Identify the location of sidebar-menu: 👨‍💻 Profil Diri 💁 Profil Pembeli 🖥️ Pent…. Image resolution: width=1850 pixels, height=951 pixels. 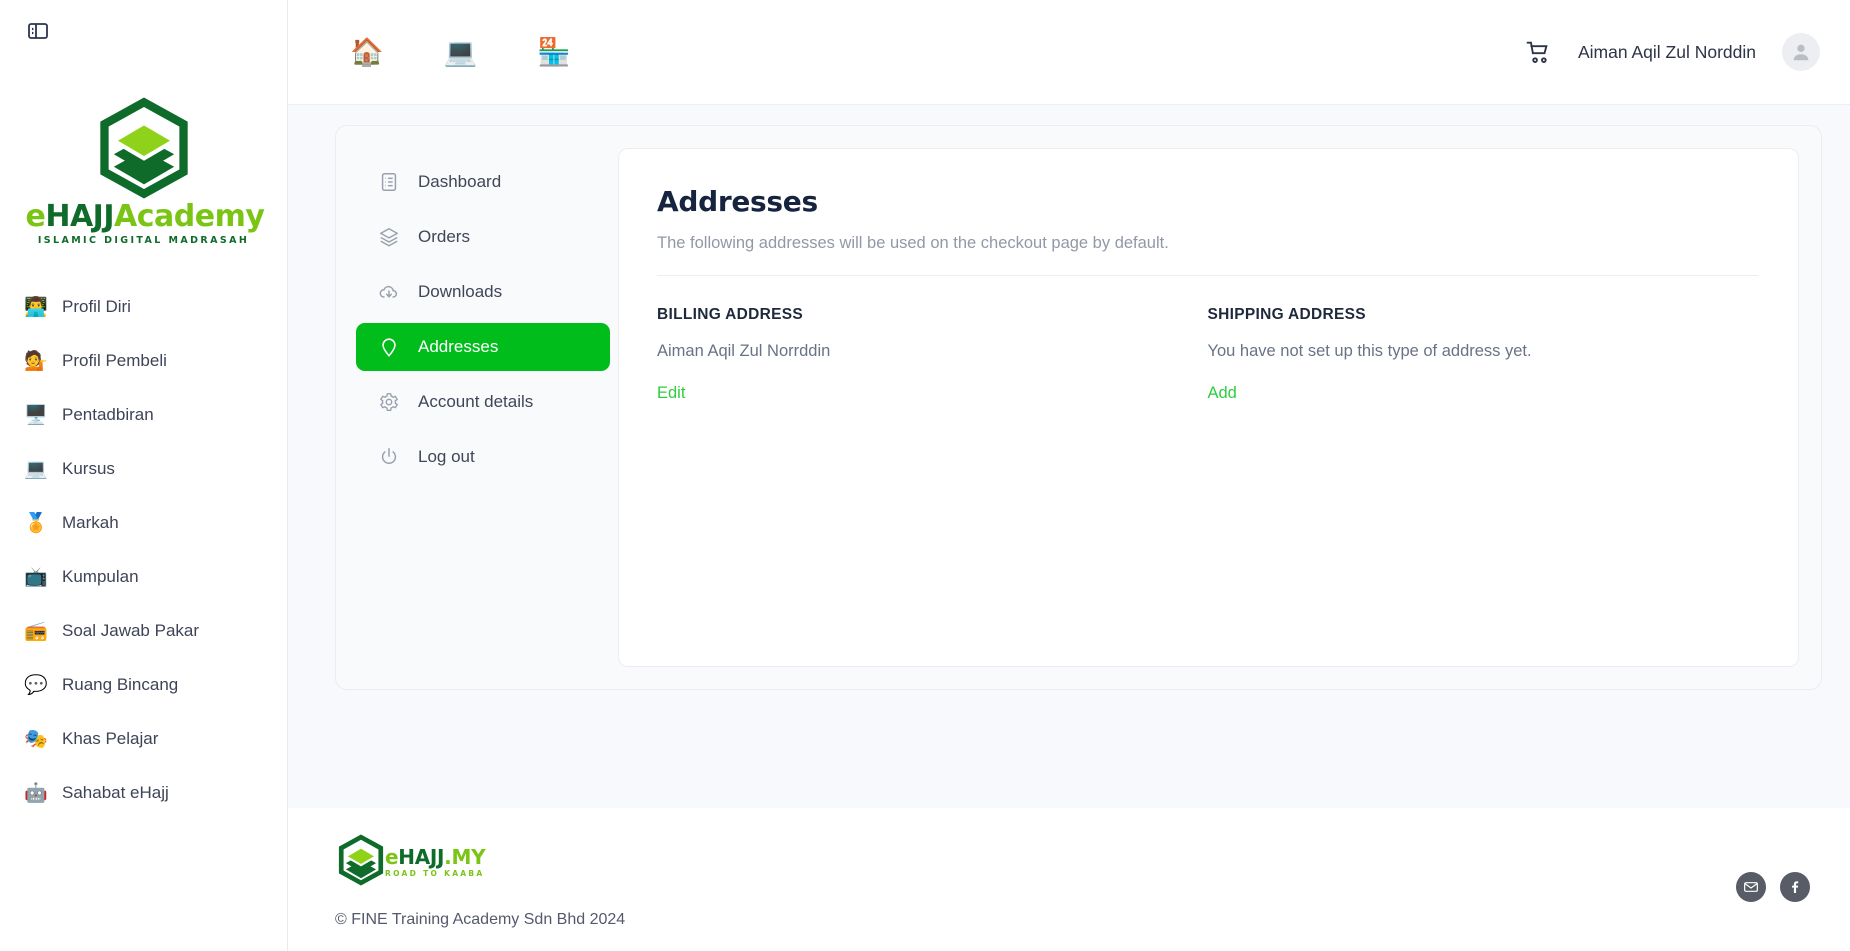
(143, 544).